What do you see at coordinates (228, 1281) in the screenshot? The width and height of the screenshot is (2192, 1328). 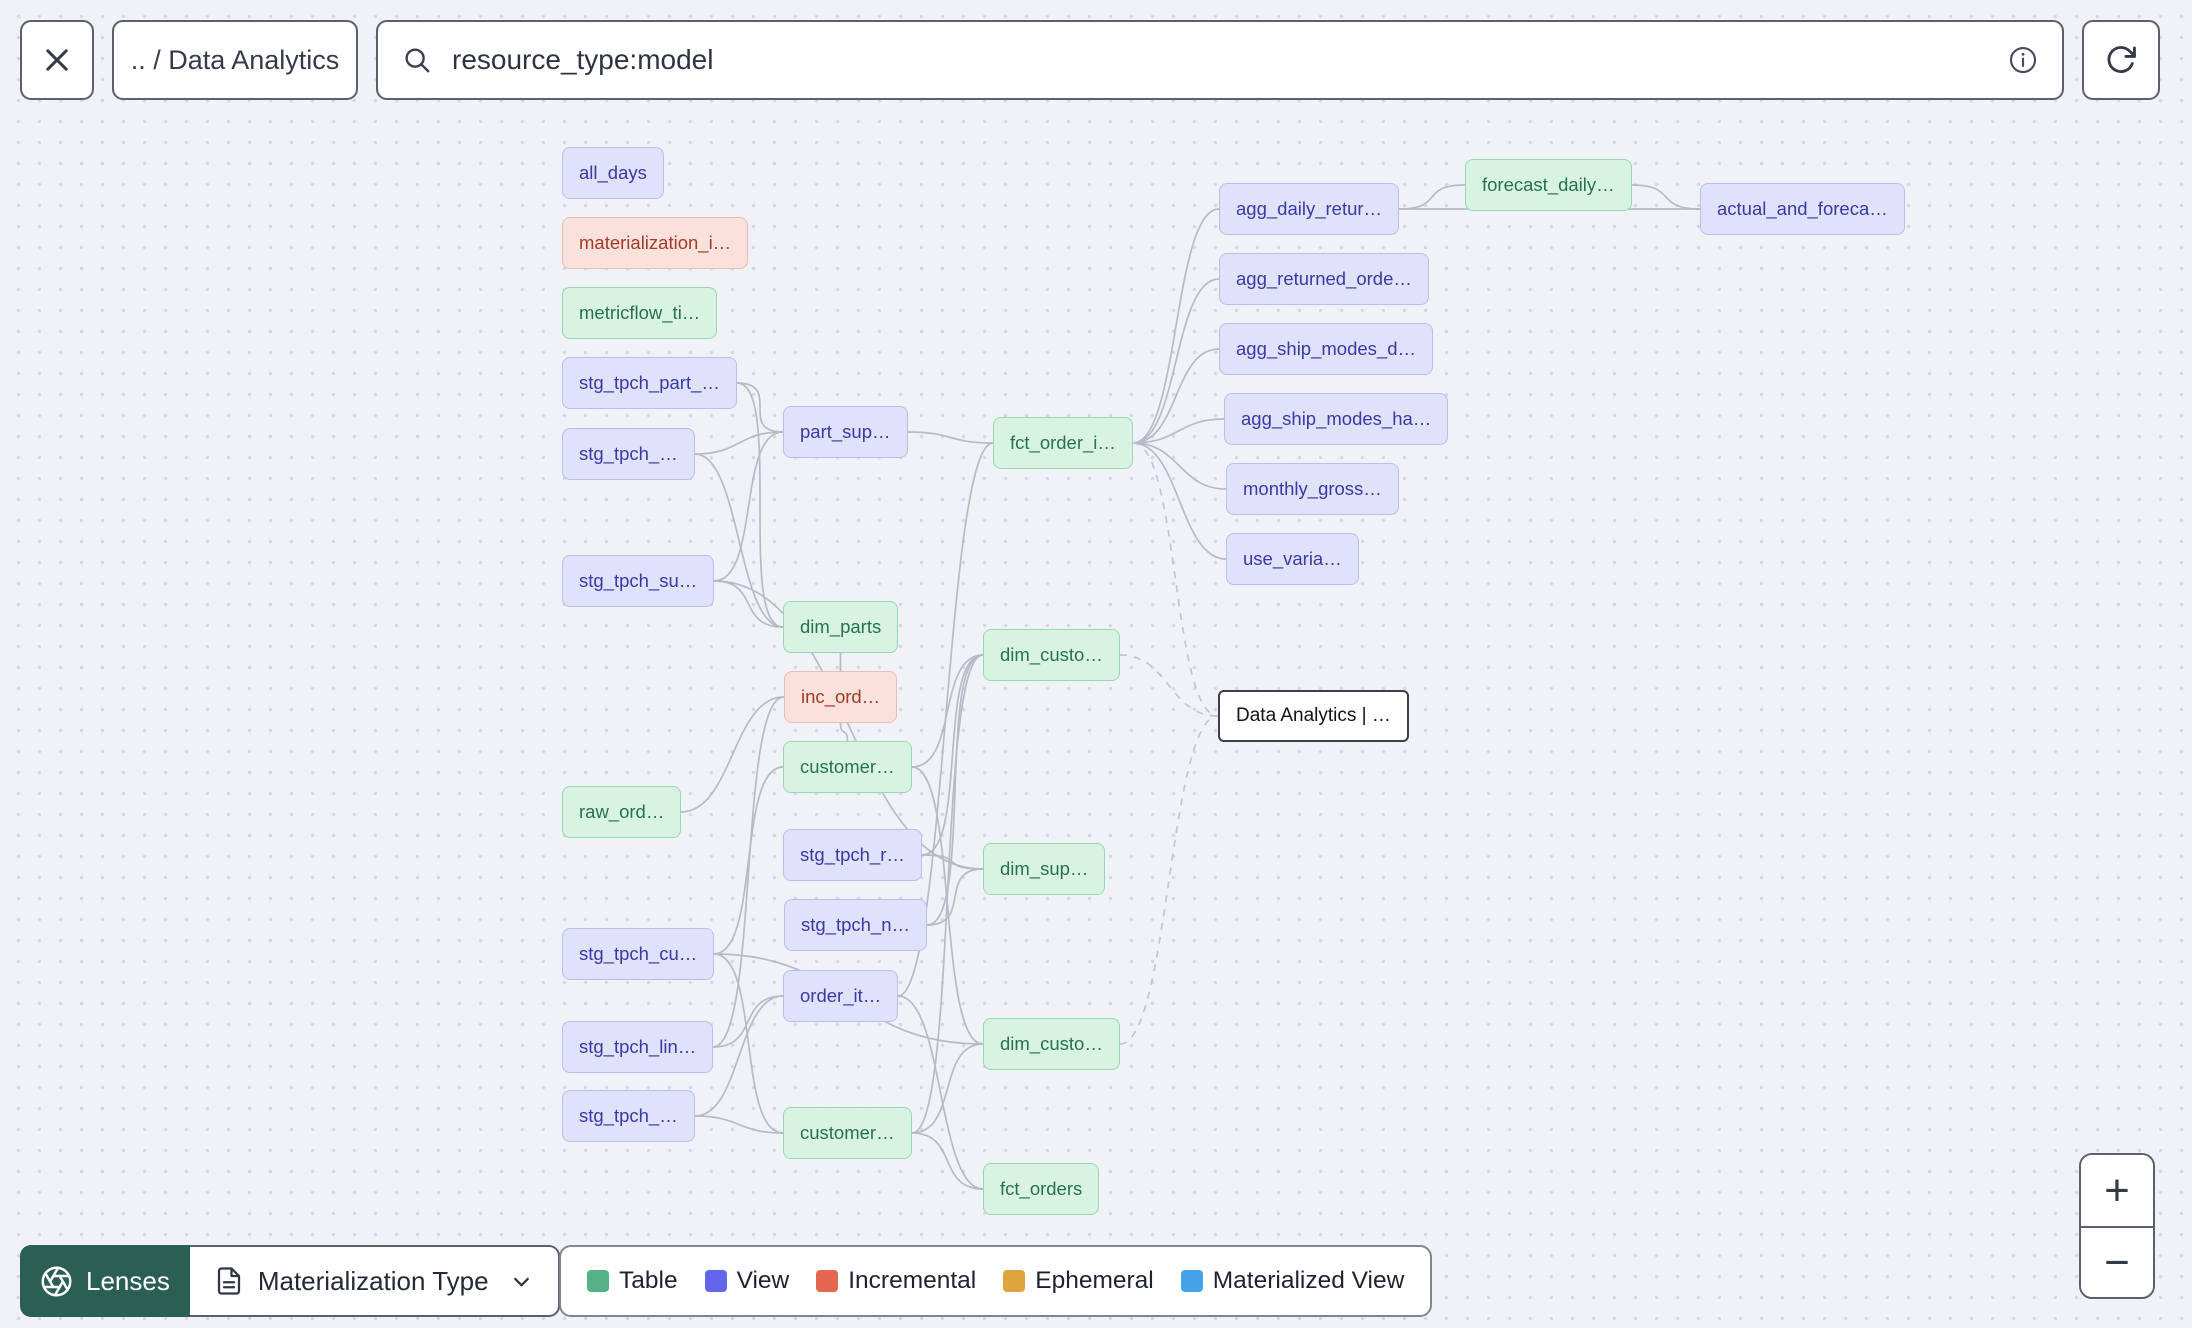 I see `file-text-icon` at bounding box center [228, 1281].